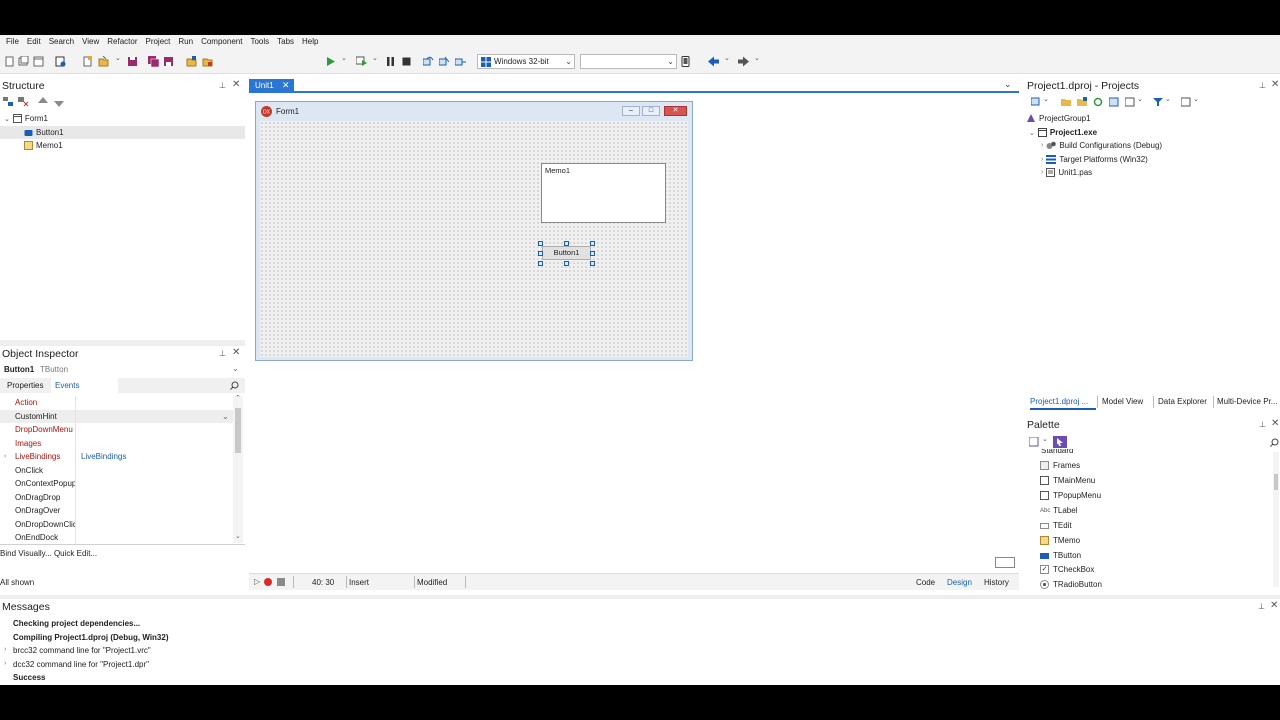  I want to click on add-folder-icon, so click(1082, 102).